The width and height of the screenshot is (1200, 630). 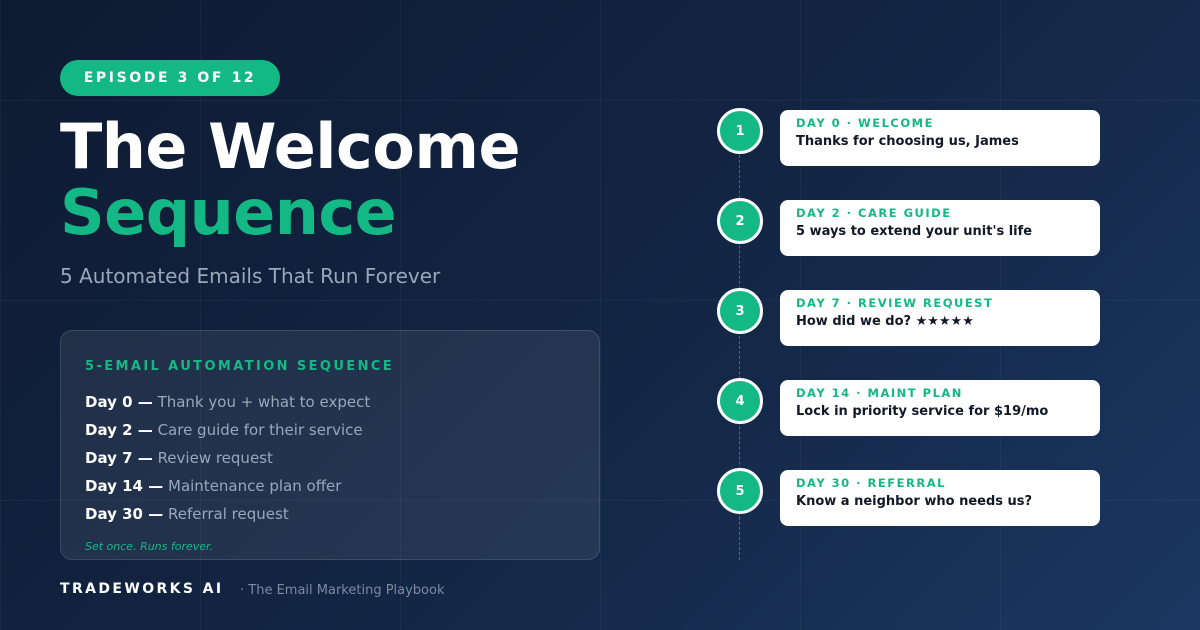 What do you see at coordinates (865, 123) in the screenshot?
I see `timeline-step-label: DAY 0 · WELCOME` at bounding box center [865, 123].